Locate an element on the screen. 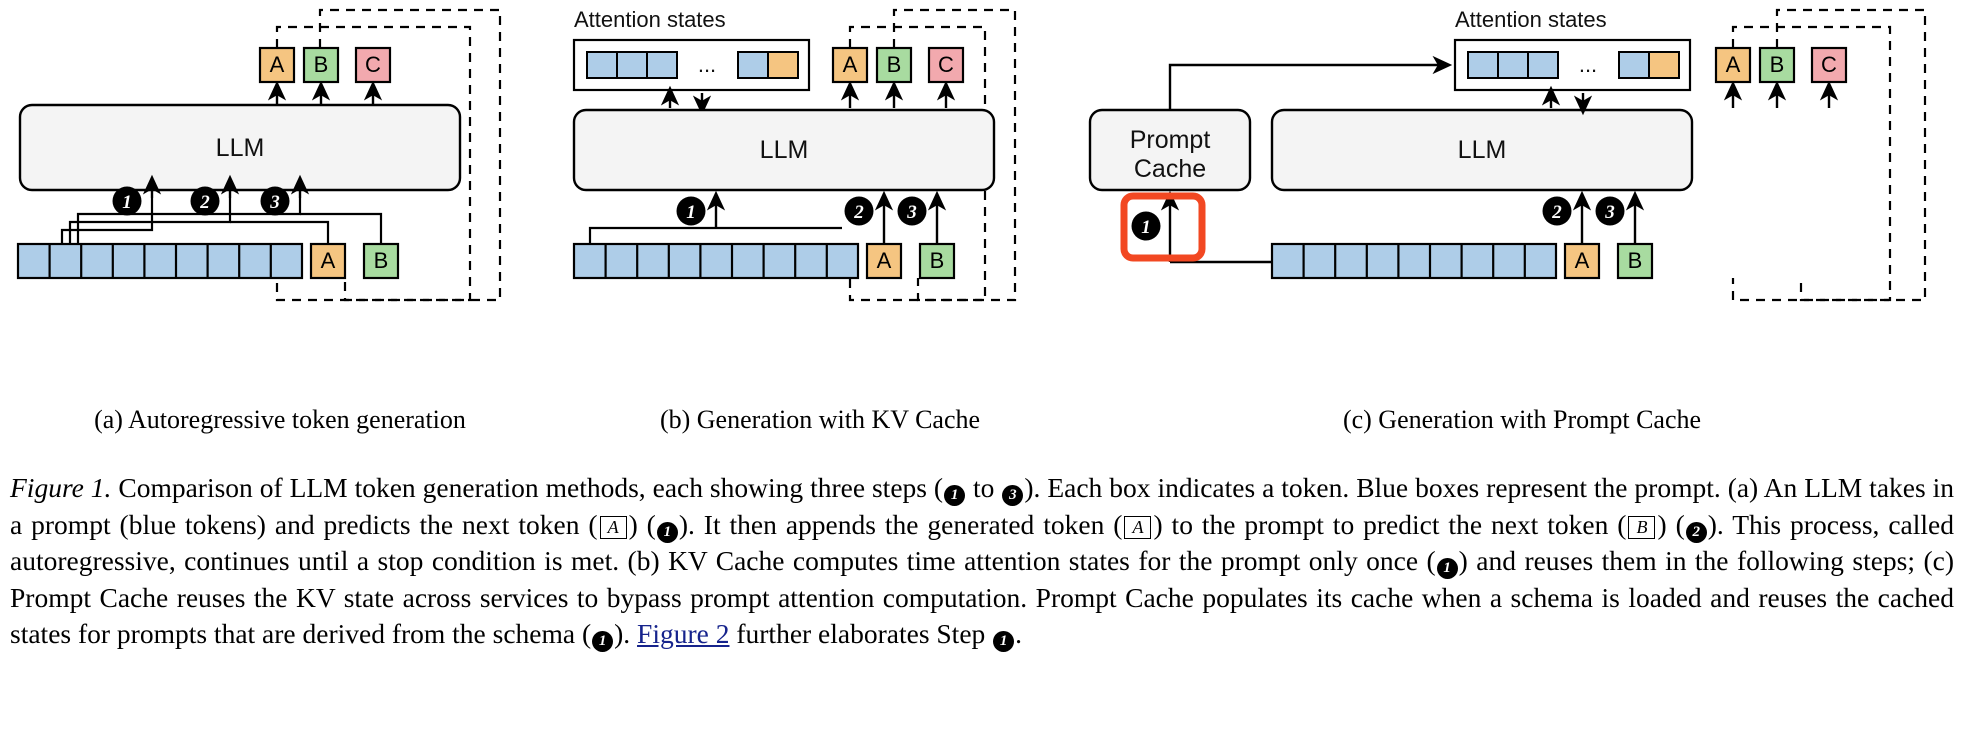 The height and width of the screenshot is (746, 1964). dashed-feedback-b is located at coordinates (1851, 155).